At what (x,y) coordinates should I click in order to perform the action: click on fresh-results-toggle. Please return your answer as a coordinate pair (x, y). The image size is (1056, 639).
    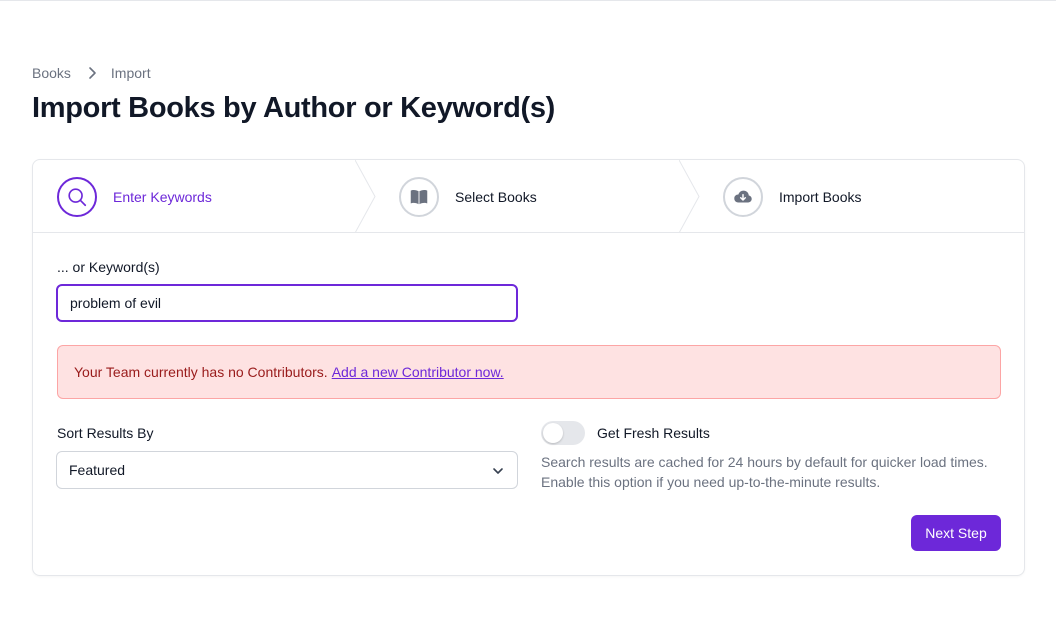
    Looking at the image, I should click on (563, 433).